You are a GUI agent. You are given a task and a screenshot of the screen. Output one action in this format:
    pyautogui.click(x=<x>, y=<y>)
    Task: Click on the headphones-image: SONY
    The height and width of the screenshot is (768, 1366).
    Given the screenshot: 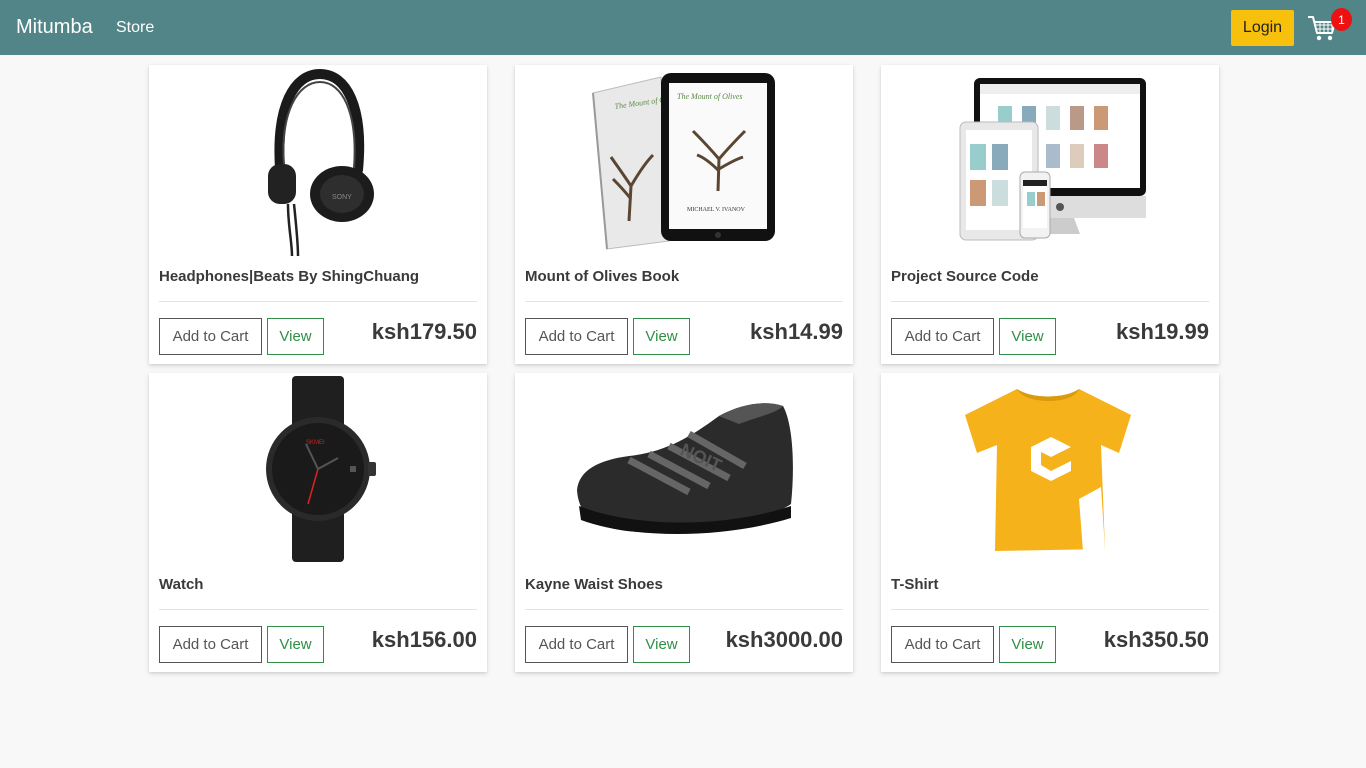 What is the action you would take?
    pyautogui.click(x=321, y=162)
    